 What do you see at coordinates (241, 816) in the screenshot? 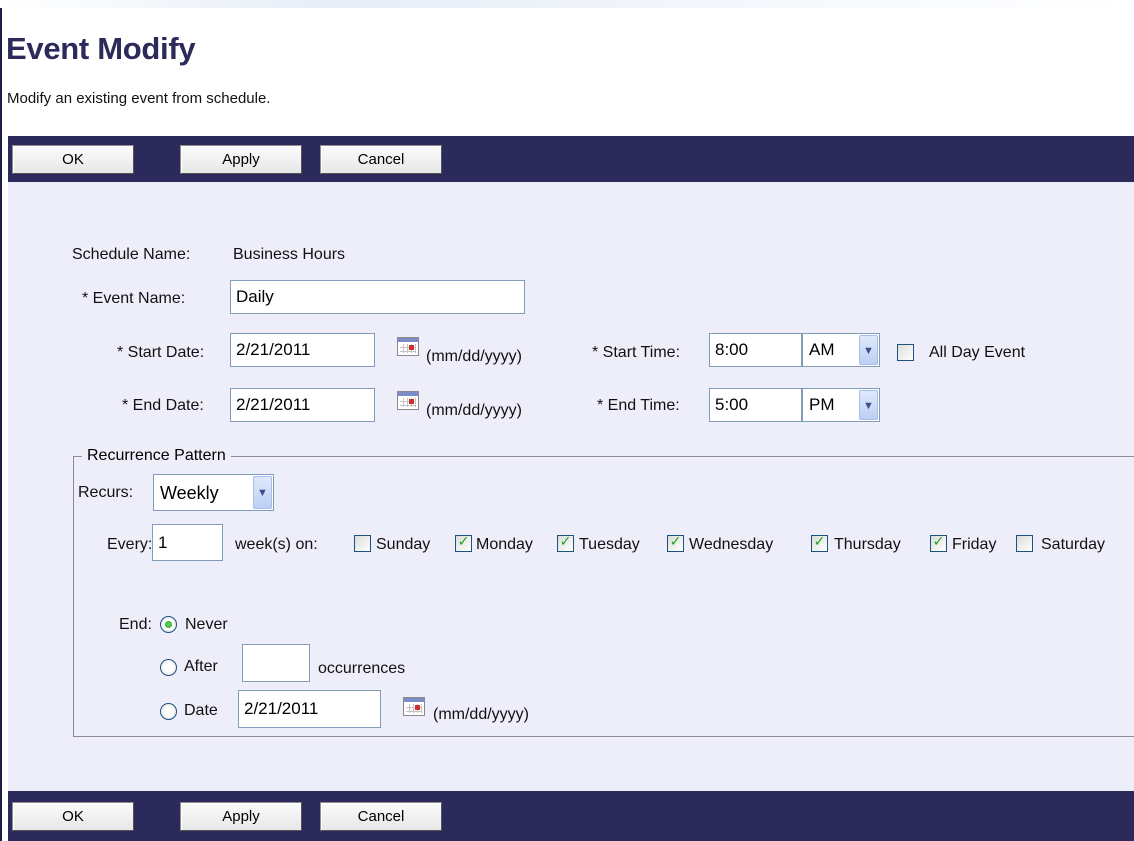
I see `apply-button-bottom: Apply` at bounding box center [241, 816].